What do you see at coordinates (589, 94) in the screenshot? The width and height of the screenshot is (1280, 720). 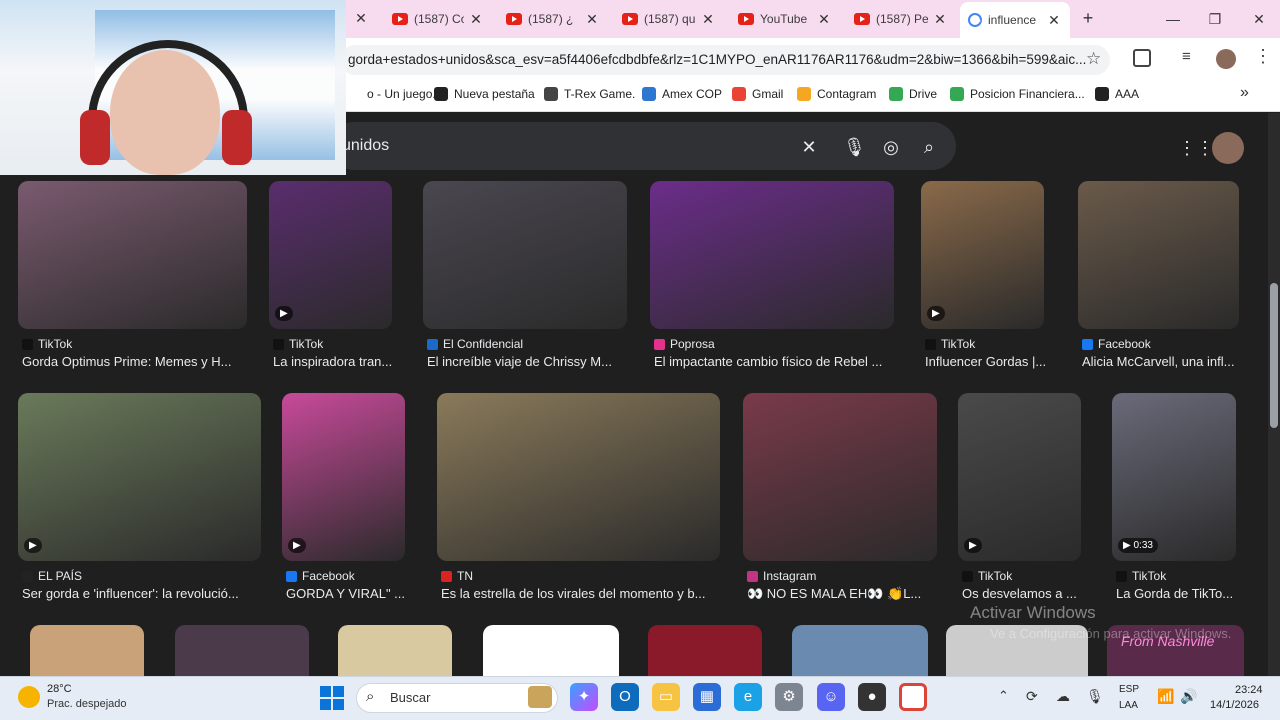 I see `bookmark-item: T-Rex Game.` at bounding box center [589, 94].